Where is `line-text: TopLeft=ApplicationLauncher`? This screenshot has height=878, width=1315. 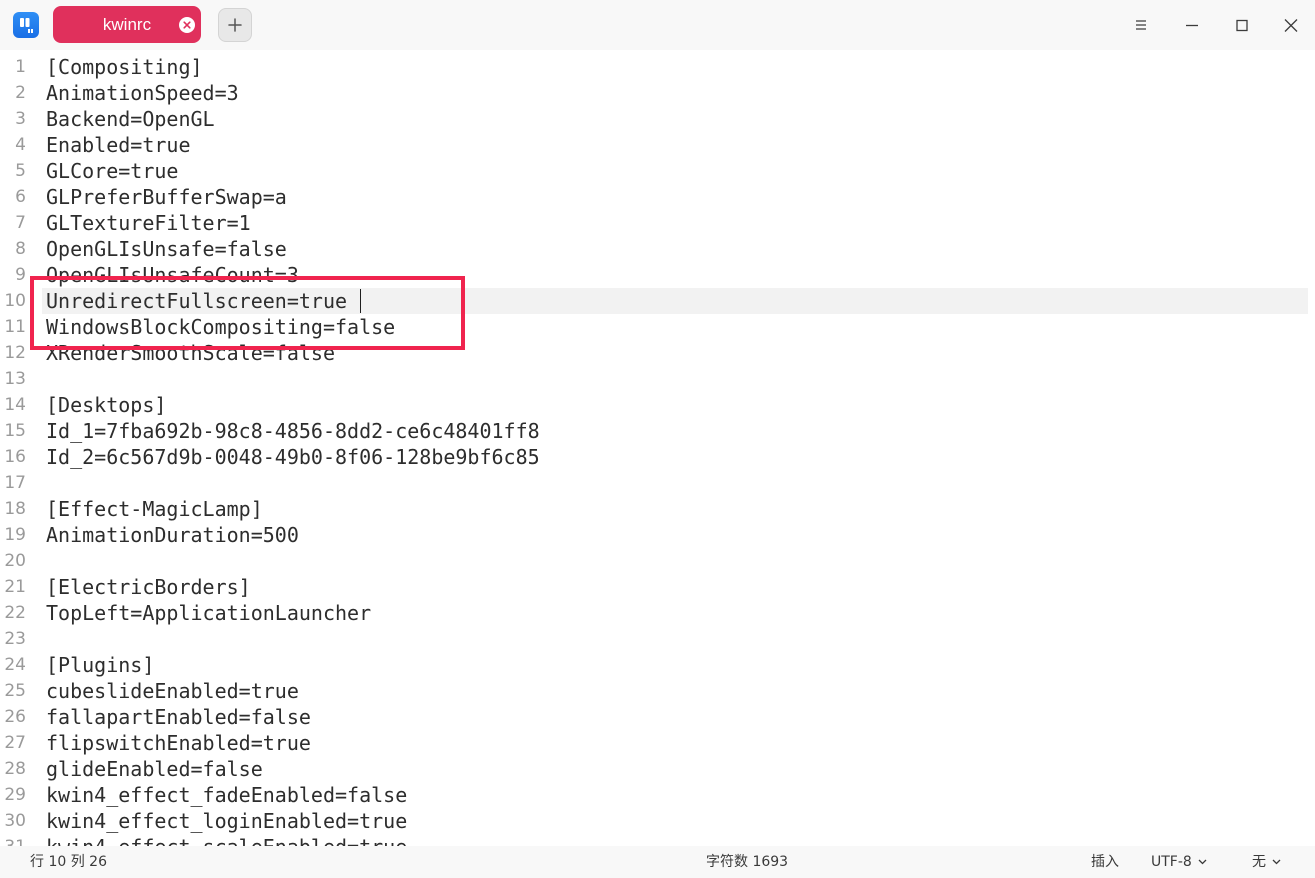
line-text: TopLeft=ApplicationLauncher is located at coordinates (208, 613).